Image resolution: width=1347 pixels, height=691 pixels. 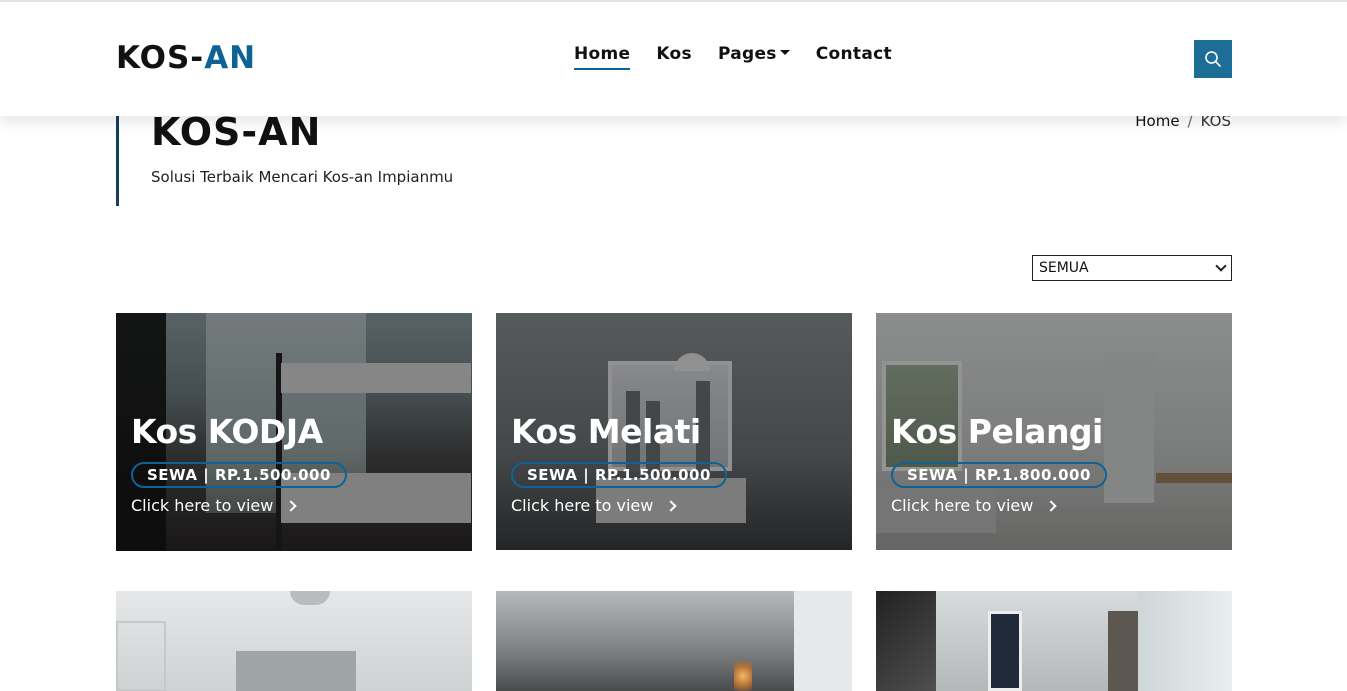 What do you see at coordinates (997, 431) in the screenshot?
I see `listing-name: Kos Pelangi` at bounding box center [997, 431].